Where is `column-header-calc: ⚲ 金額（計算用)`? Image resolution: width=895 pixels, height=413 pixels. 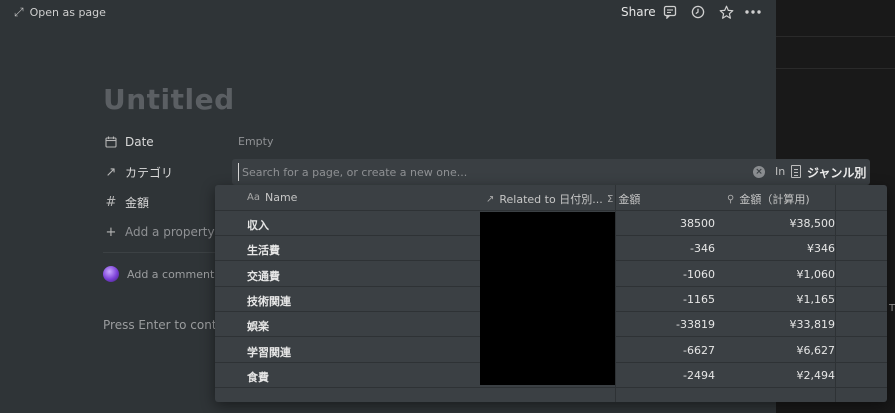
column-header-calc: ⚲ 金額（計算用) is located at coordinates (768, 199).